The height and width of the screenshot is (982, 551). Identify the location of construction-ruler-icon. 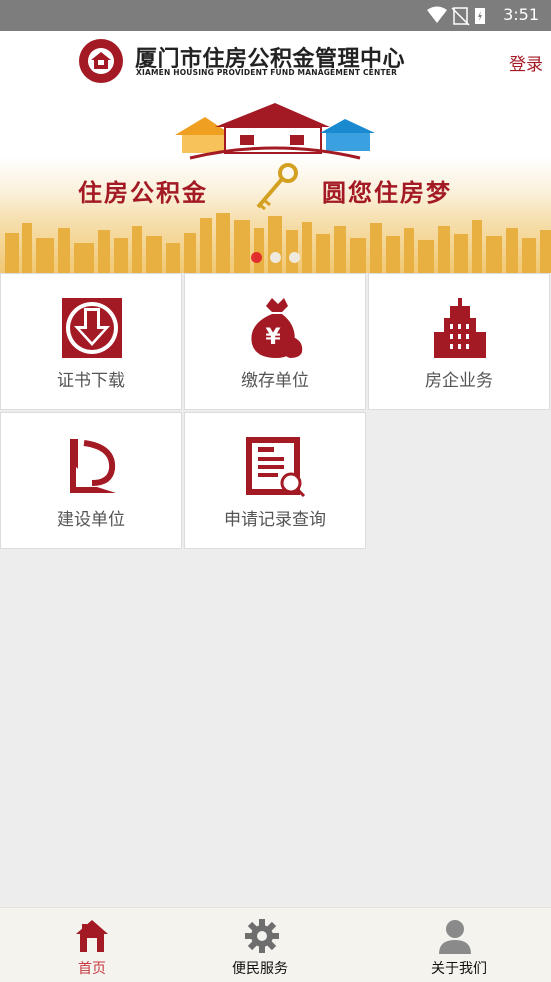
(93, 466).